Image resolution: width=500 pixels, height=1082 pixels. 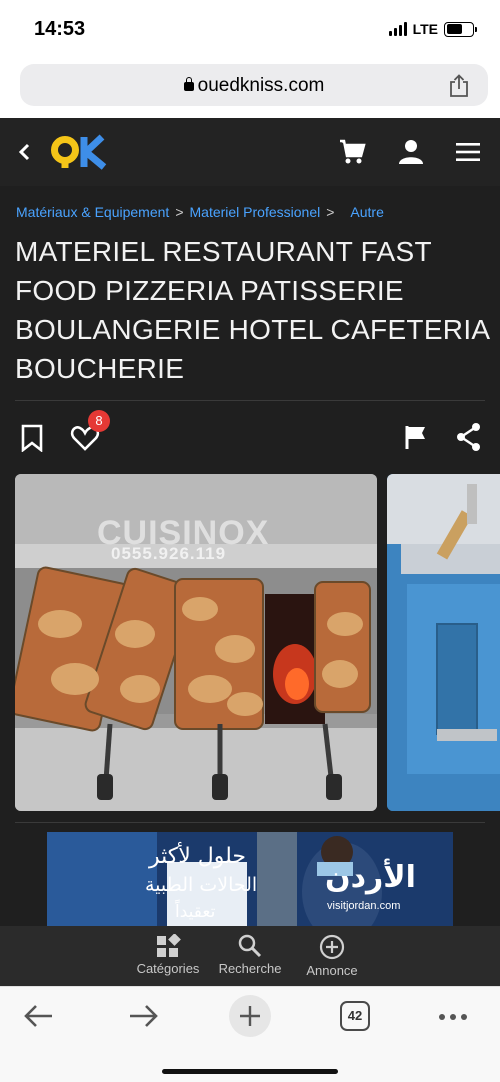 What do you see at coordinates (143, 1016) in the screenshot?
I see `forward-arrow-icon` at bounding box center [143, 1016].